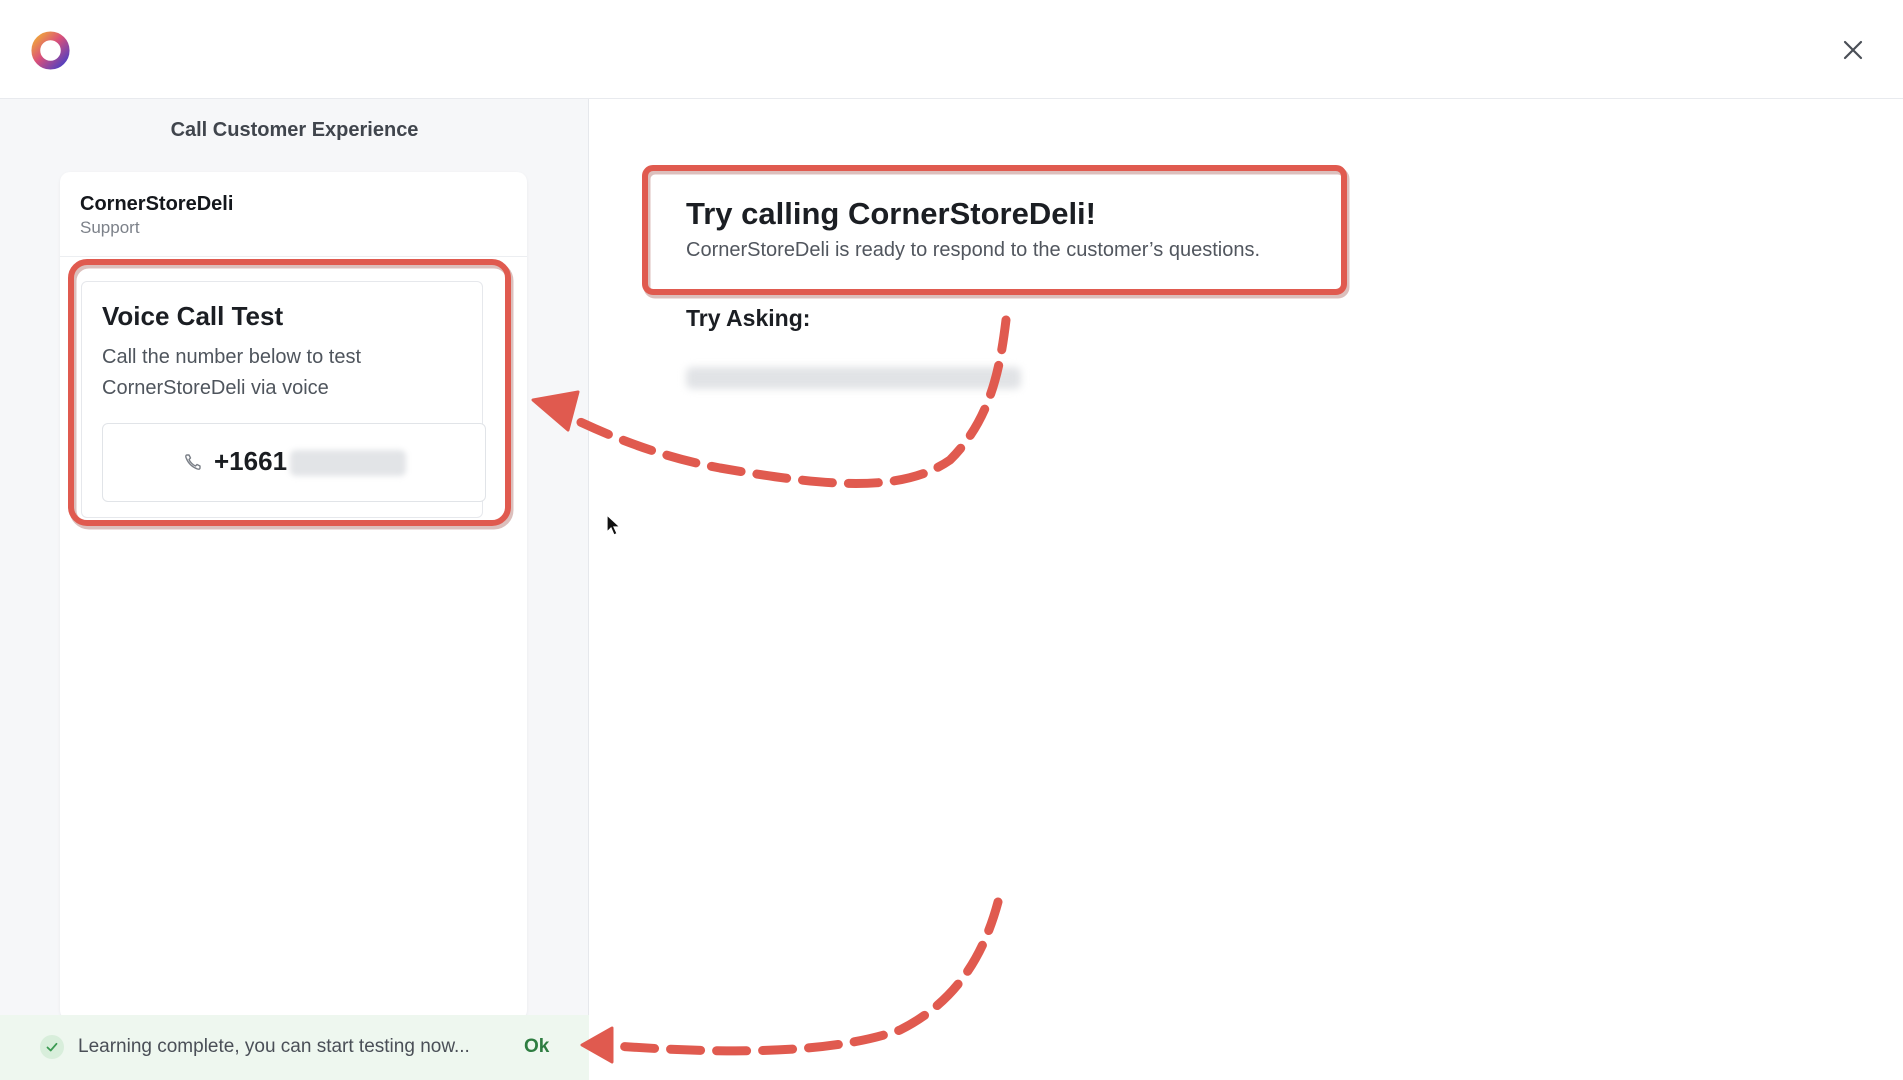 This screenshot has width=1903, height=1080. Describe the element at coordinates (251, 461) in the screenshot. I see `phone-number: +1661` at that location.